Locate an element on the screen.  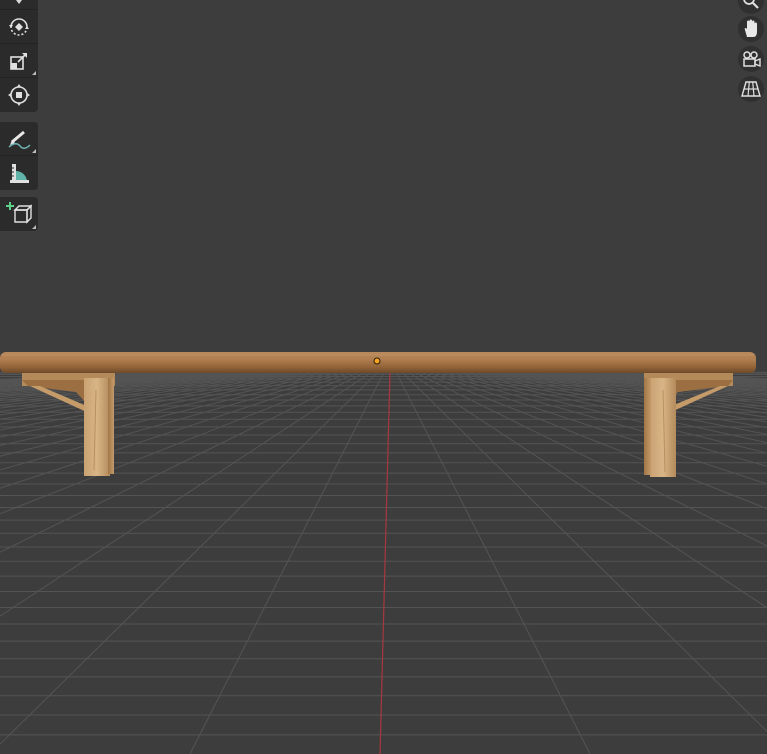
tool-add-cube is located at coordinates (19, 214).